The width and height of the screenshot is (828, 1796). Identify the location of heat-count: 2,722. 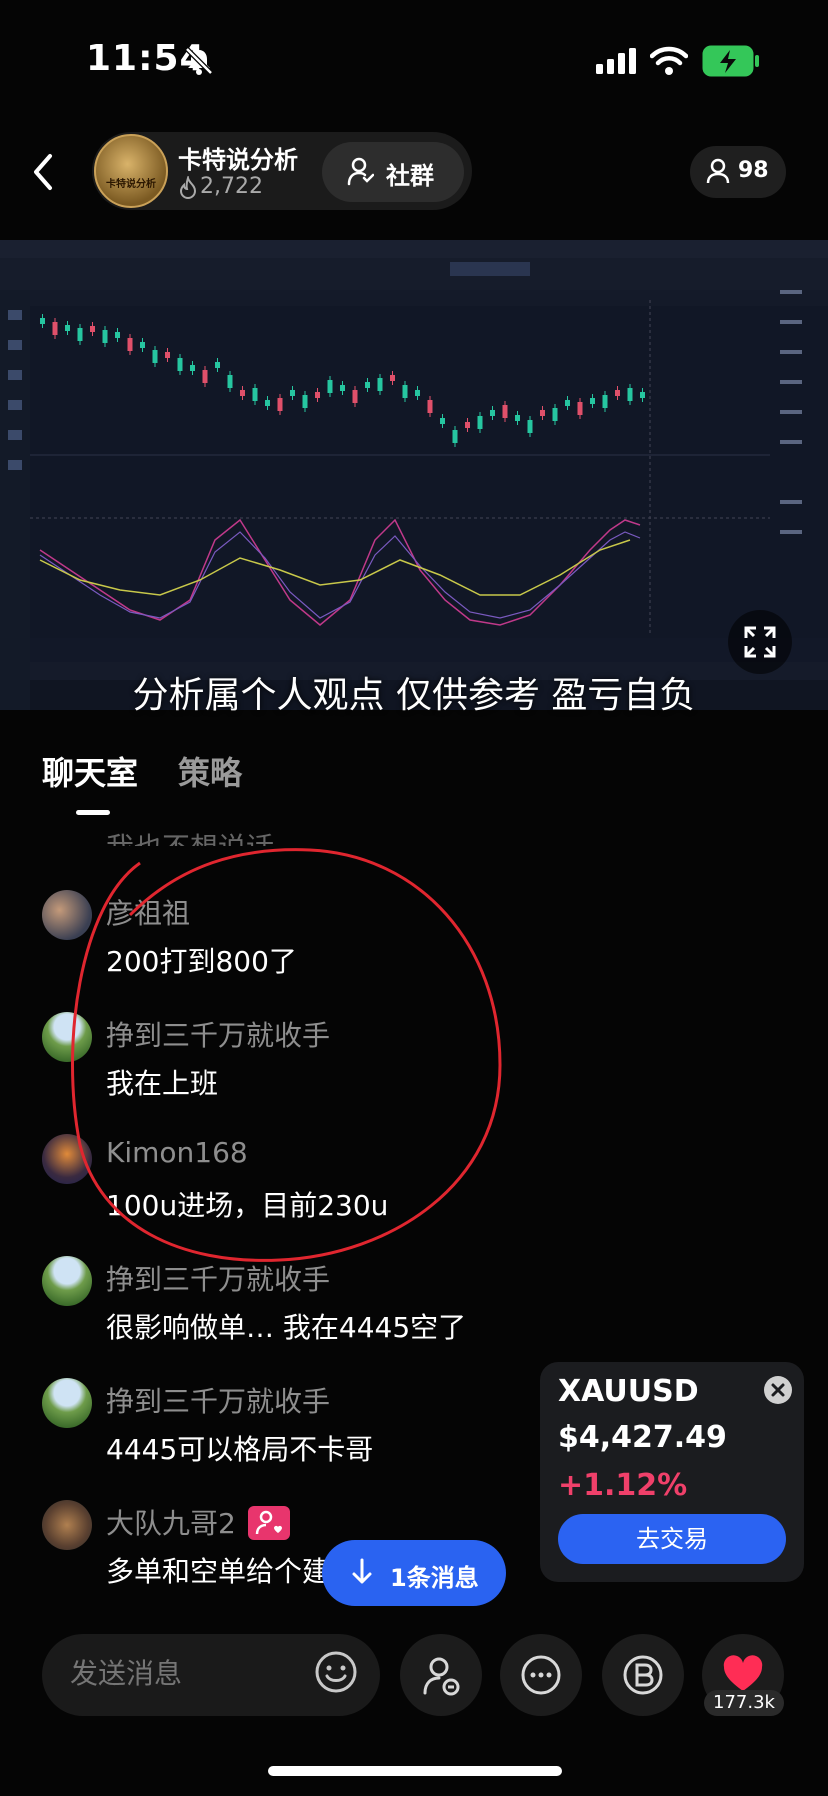
(231, 186).